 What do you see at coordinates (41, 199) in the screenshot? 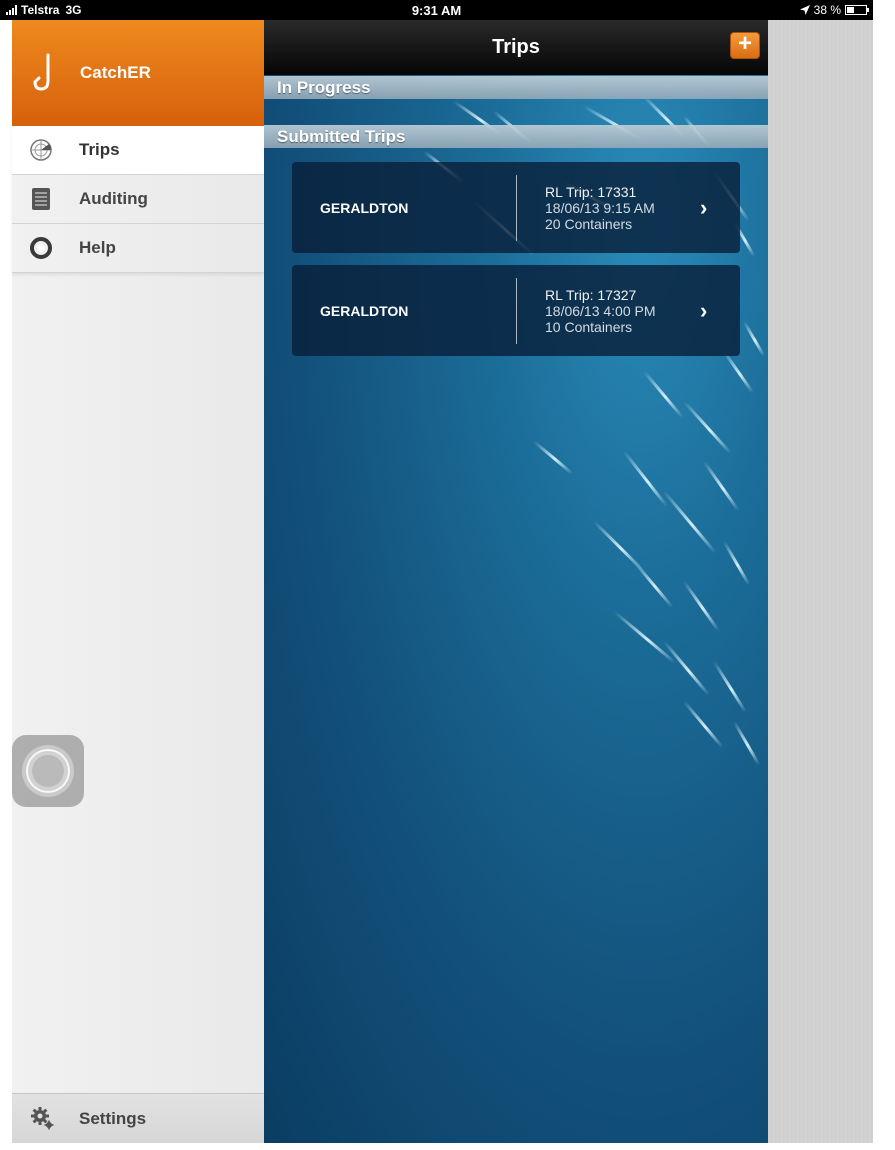
I see `document-icon` at bounding box center [41, 199].